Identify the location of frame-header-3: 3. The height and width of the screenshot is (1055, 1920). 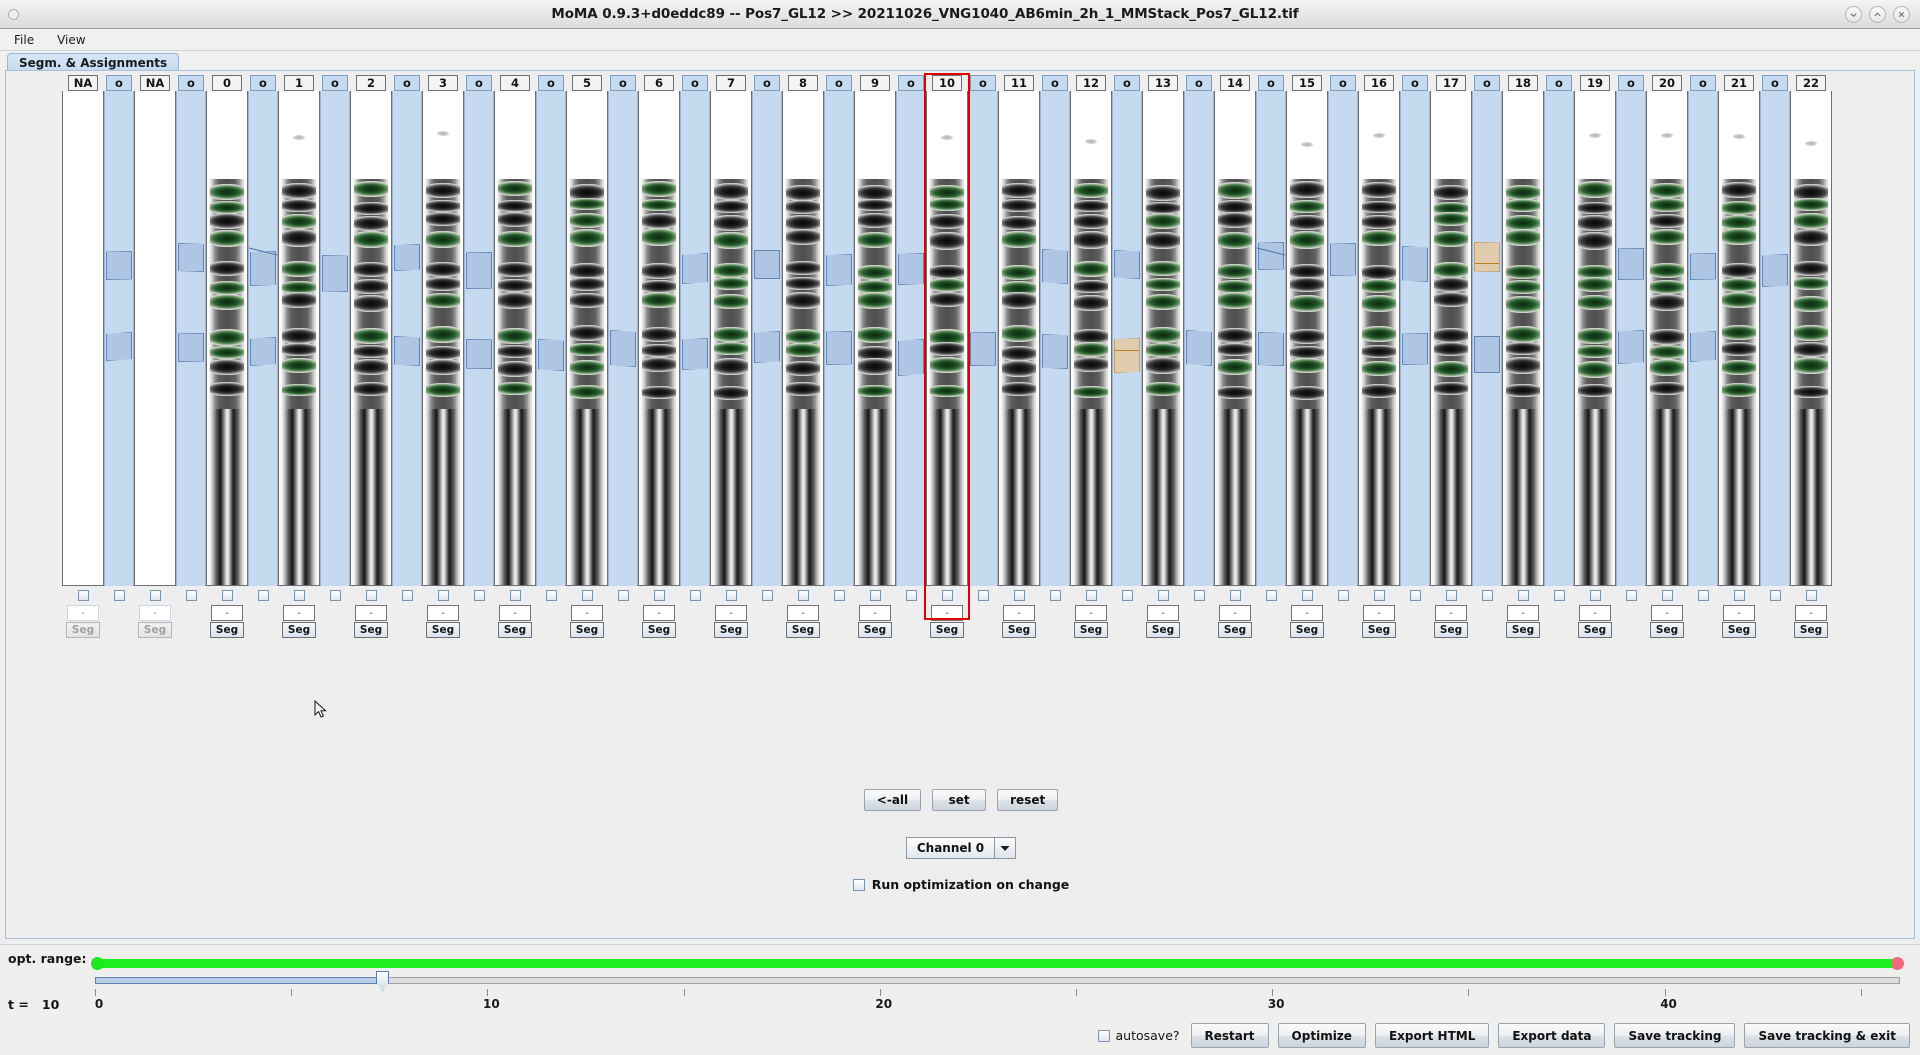
(443, 83).